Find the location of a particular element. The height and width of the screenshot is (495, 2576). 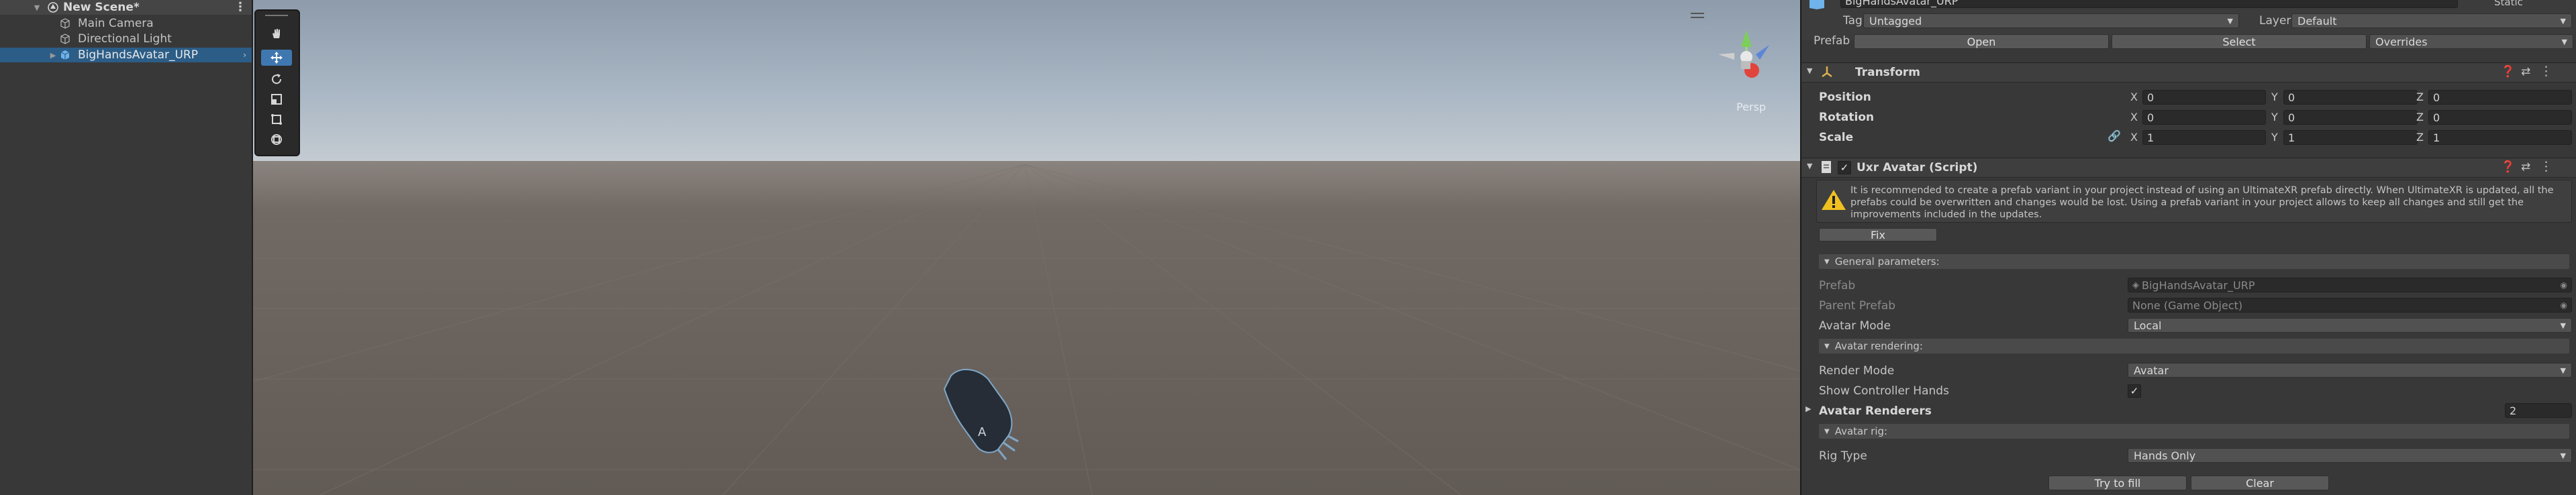

transform-icon is located at coordinates (276, 140).